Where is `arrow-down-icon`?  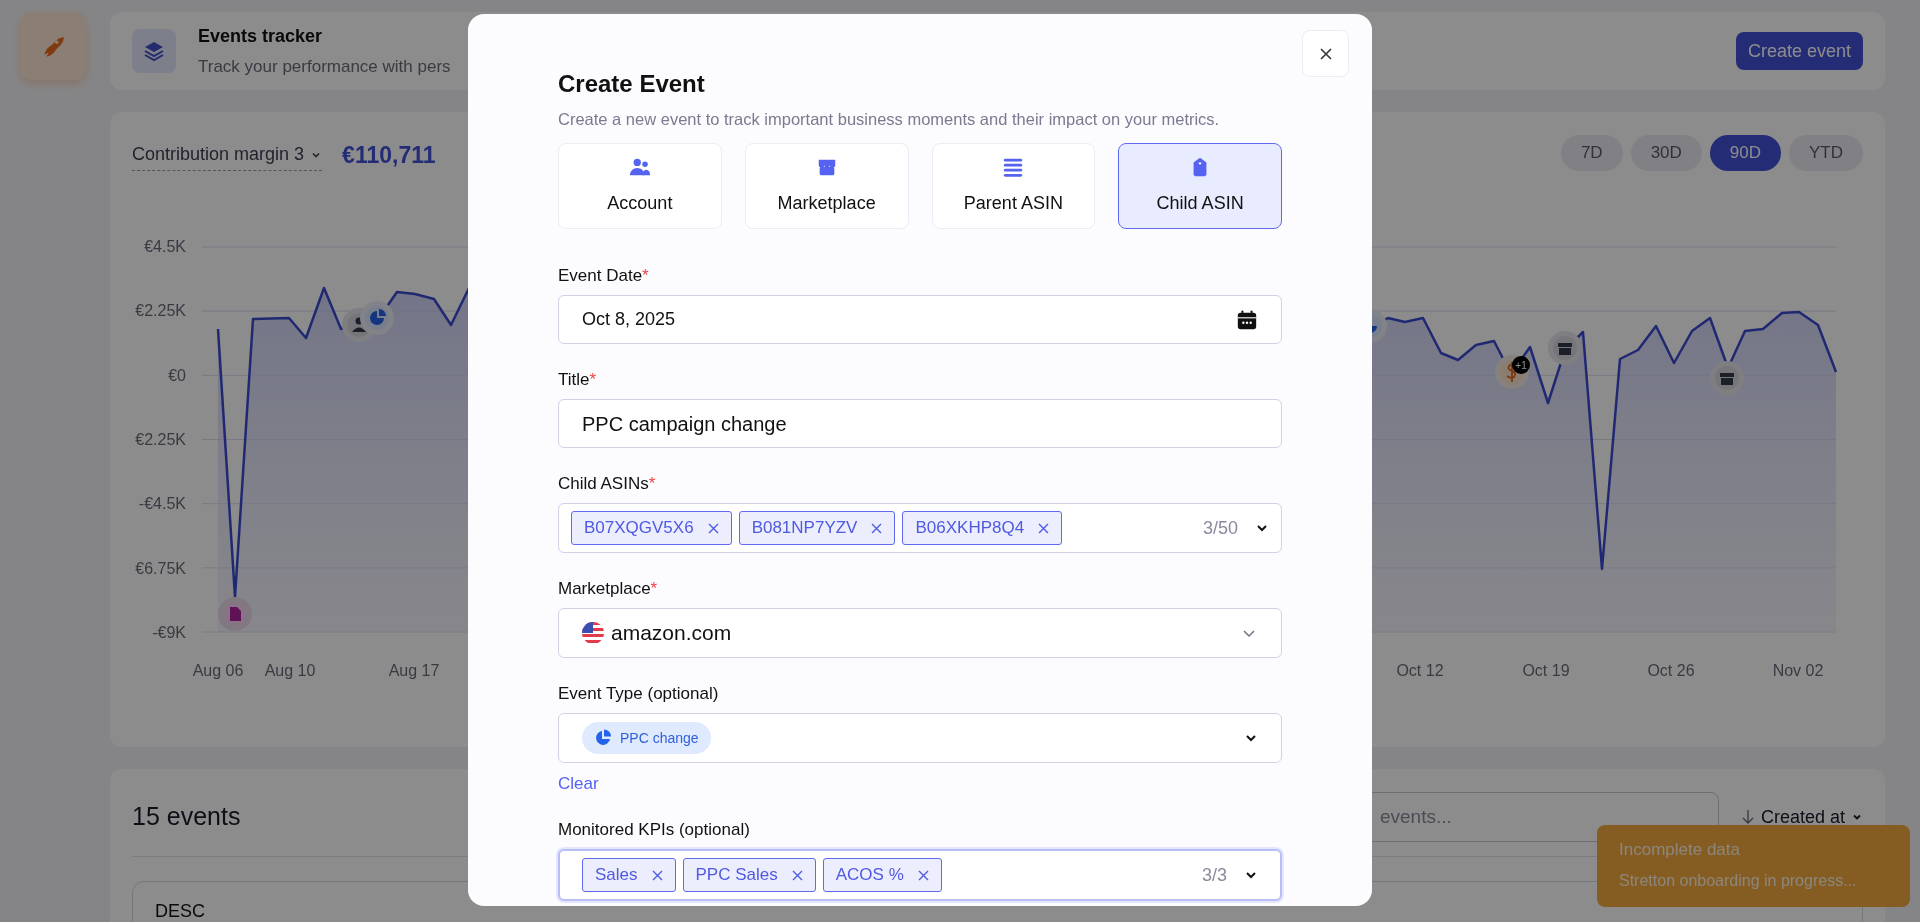 arrow-down-icon is located at coordinates (1747, 817).